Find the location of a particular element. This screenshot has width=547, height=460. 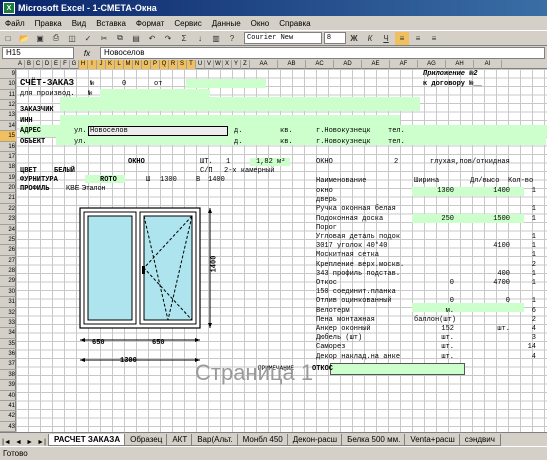

formula-input: Новоселов is located at coordinates (322, 53).